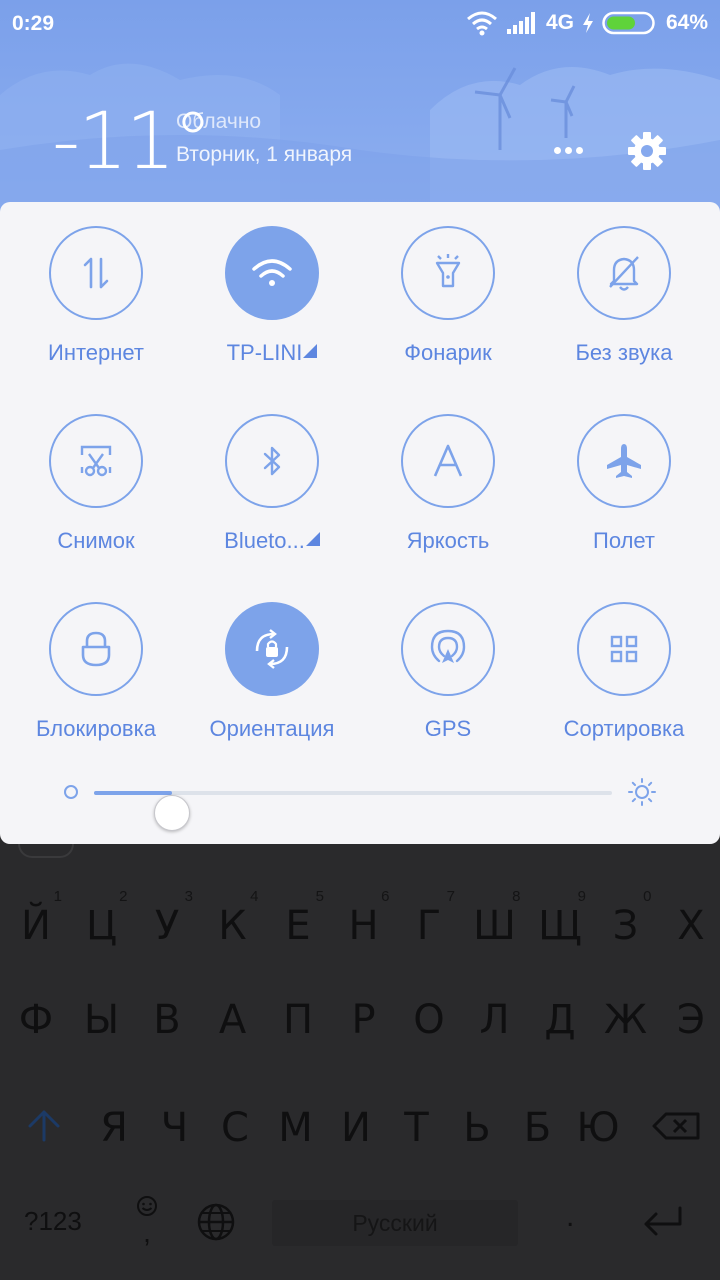 This screenshot has height=1280, width=720. I want to click on key: С, so click(235, 1122).